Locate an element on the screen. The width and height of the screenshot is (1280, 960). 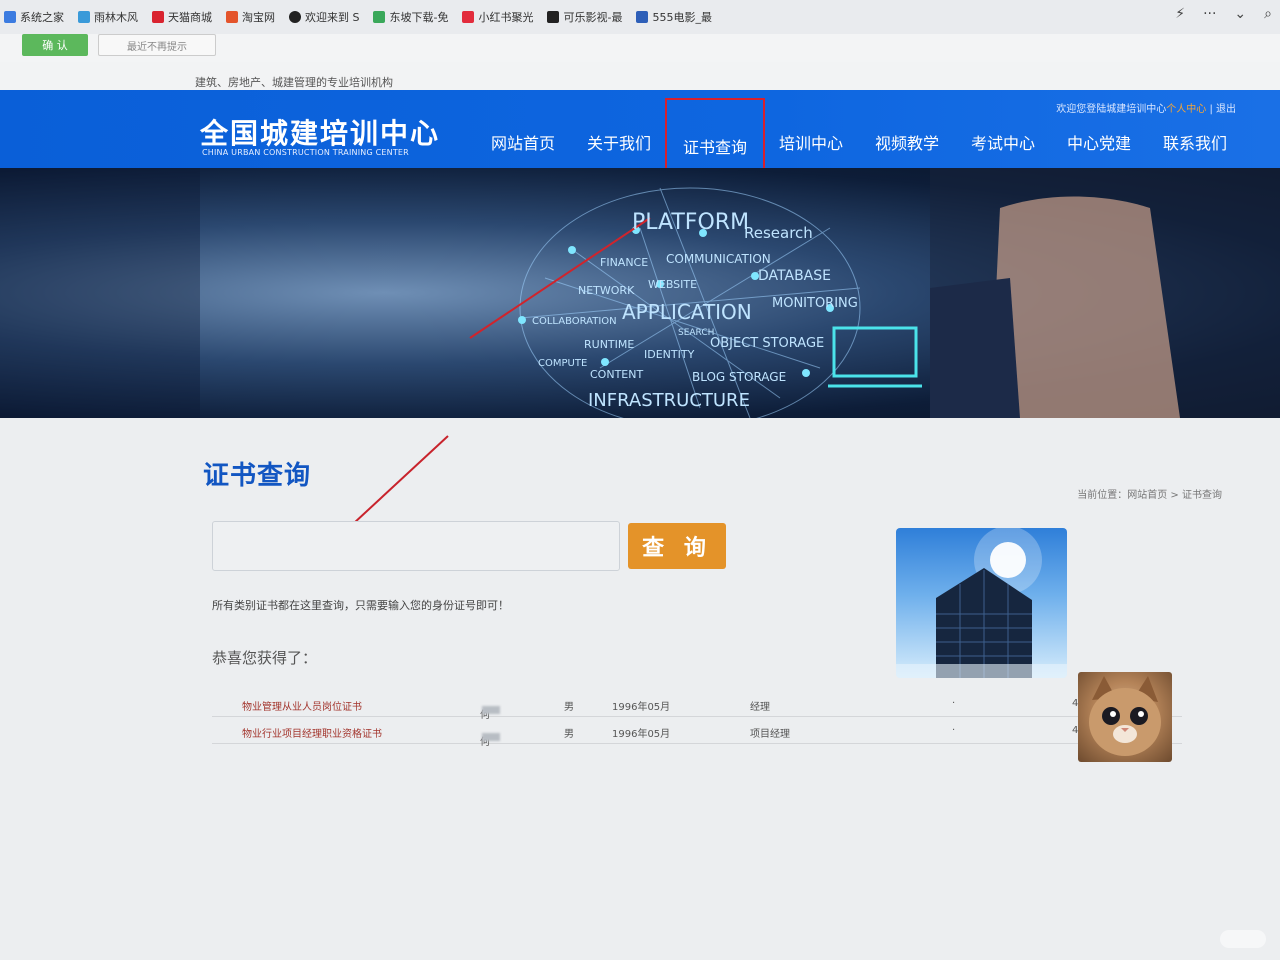
bookmark-item: 淘宝网 is located at coordinates (250, 17).